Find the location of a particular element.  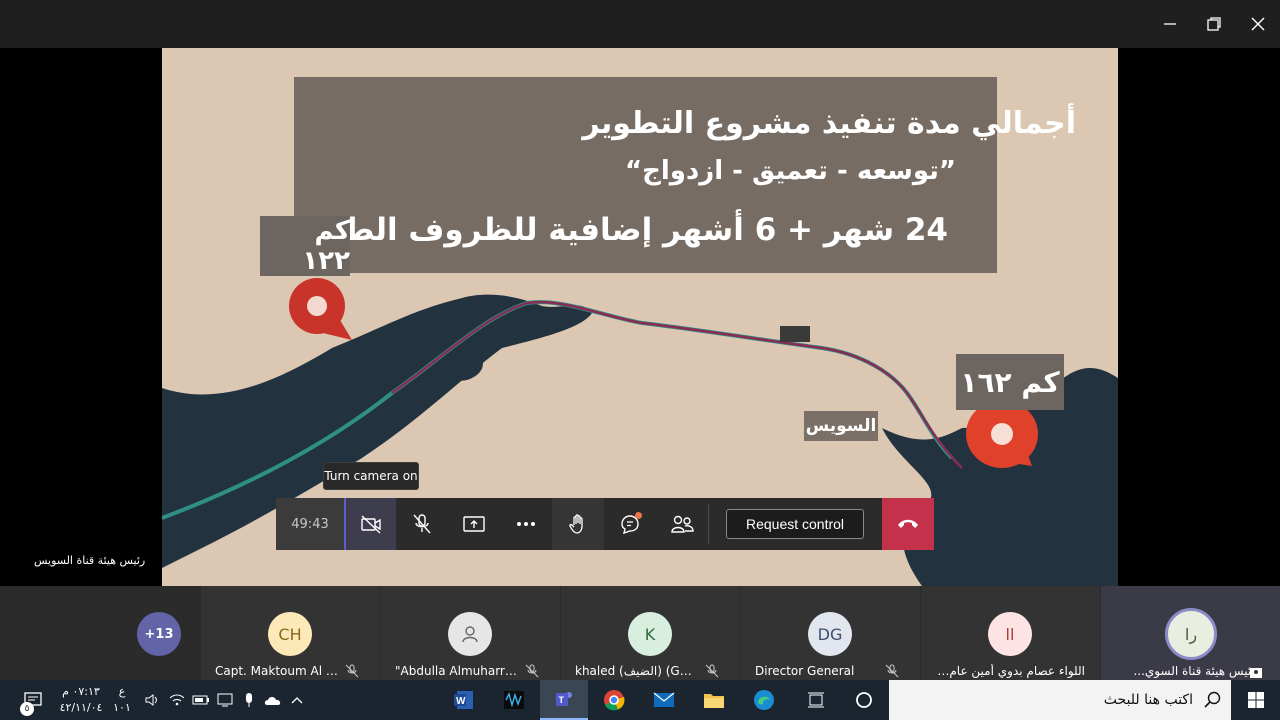

people-icon is located at coordinates (682, 524).